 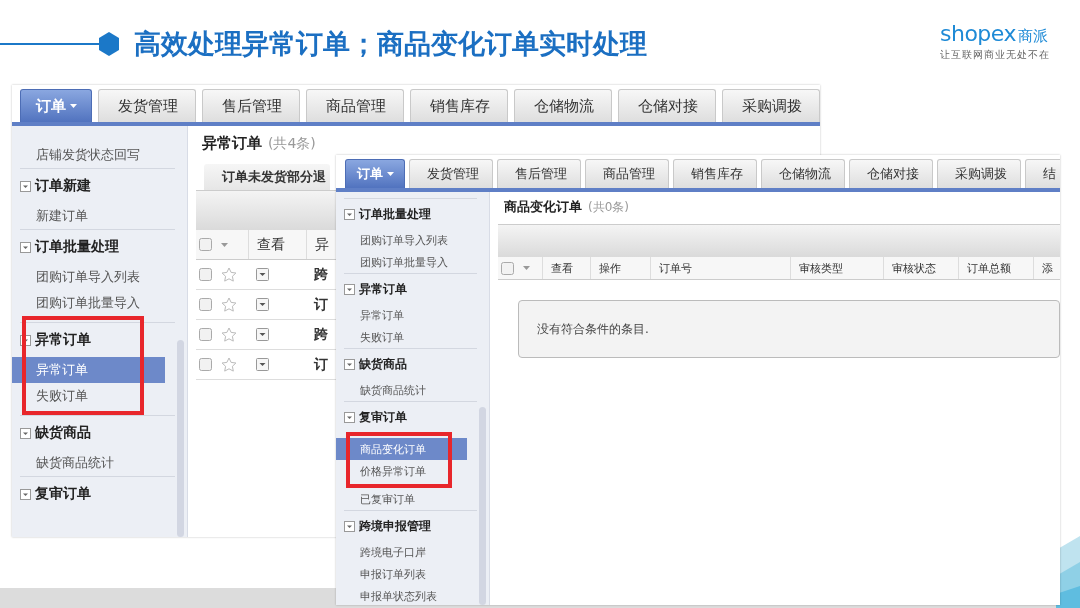 I want to click on sidebar-item: 价格异常订单, so click(x=393, y=471).